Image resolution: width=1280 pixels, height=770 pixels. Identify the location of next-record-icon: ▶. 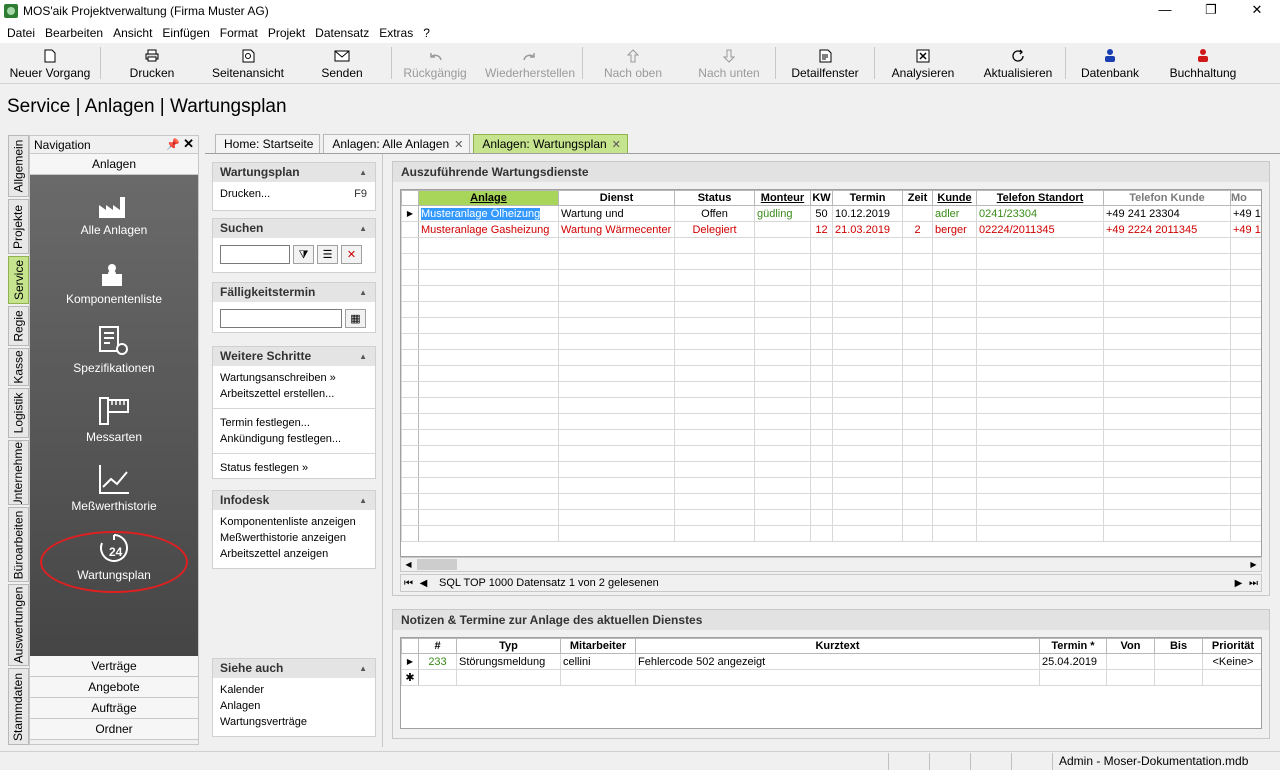
(1238, 583).